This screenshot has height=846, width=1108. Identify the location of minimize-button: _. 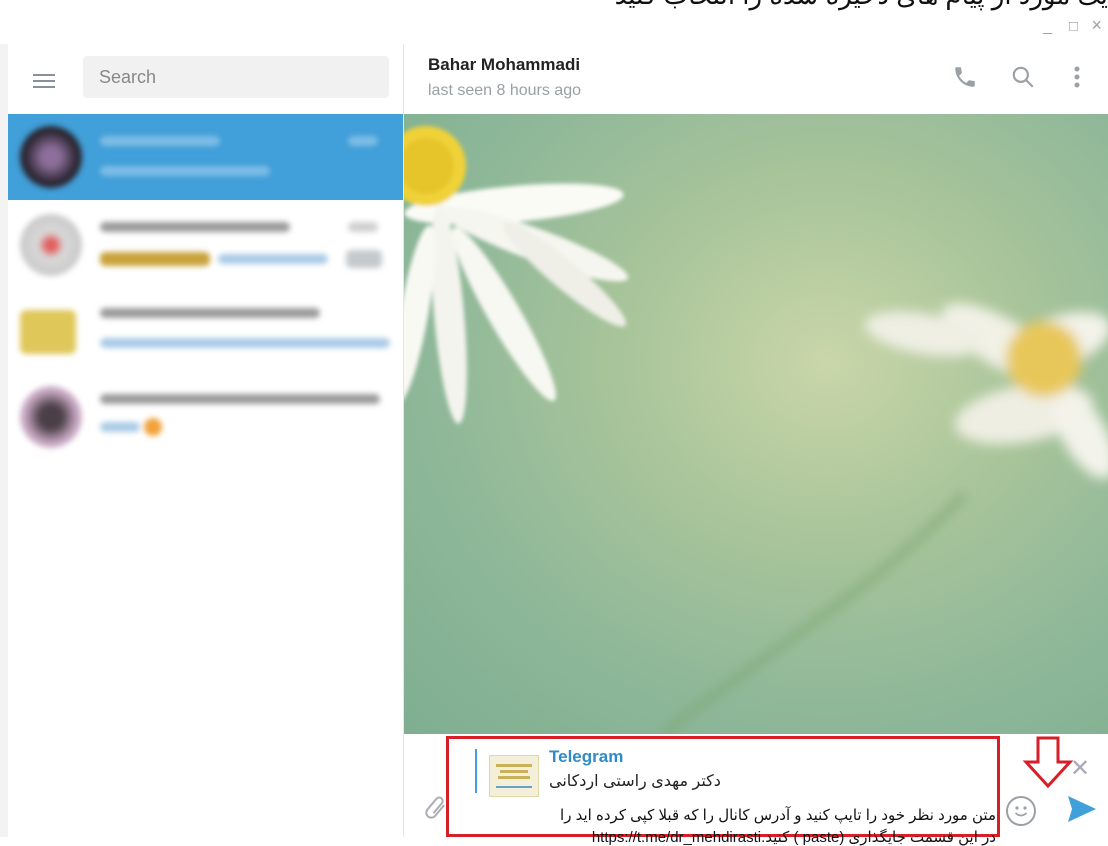
(1047, 27).